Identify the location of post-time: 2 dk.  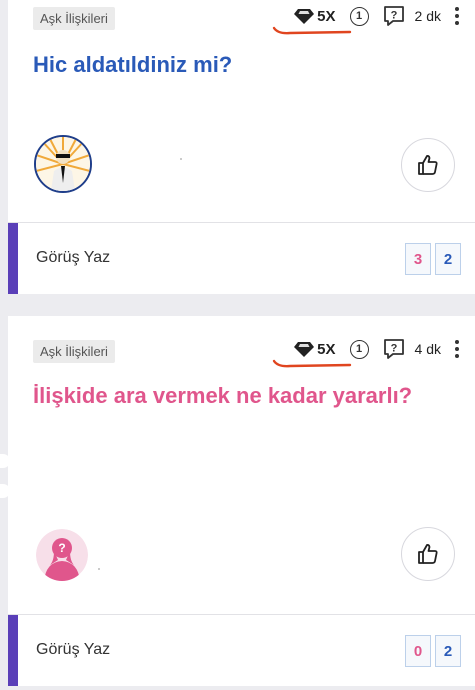
(427, 16).